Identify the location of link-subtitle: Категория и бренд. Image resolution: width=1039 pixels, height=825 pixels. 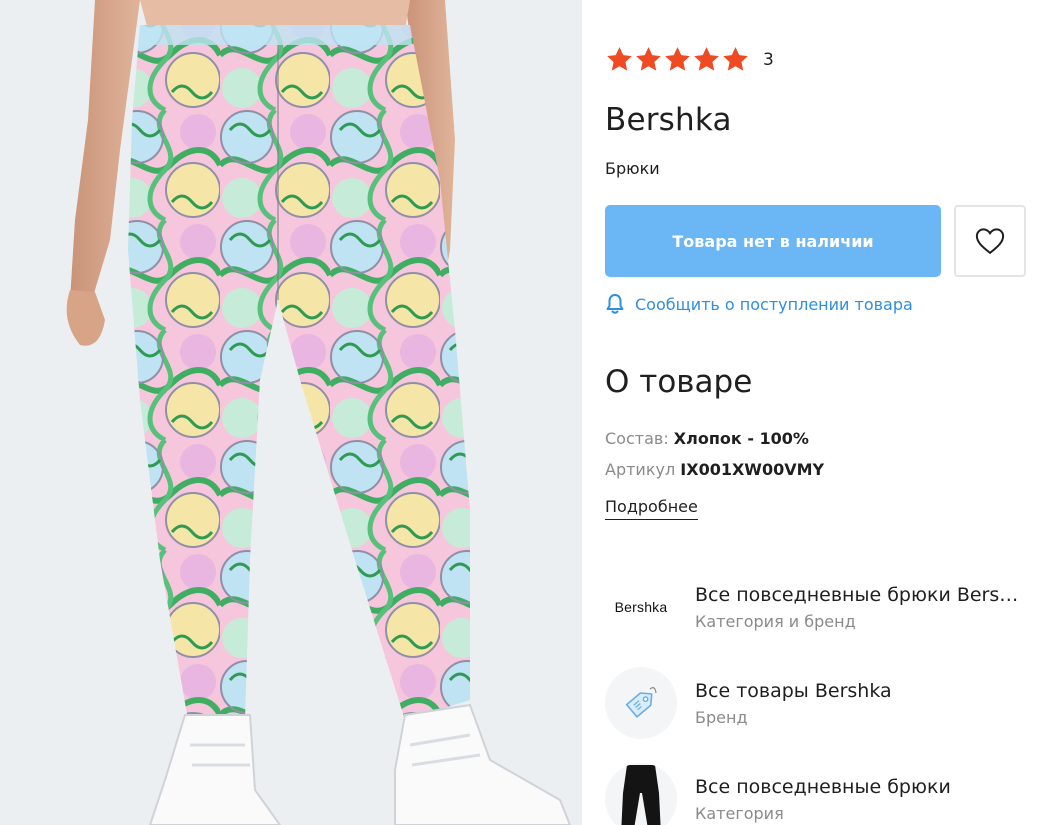
(775, 621).